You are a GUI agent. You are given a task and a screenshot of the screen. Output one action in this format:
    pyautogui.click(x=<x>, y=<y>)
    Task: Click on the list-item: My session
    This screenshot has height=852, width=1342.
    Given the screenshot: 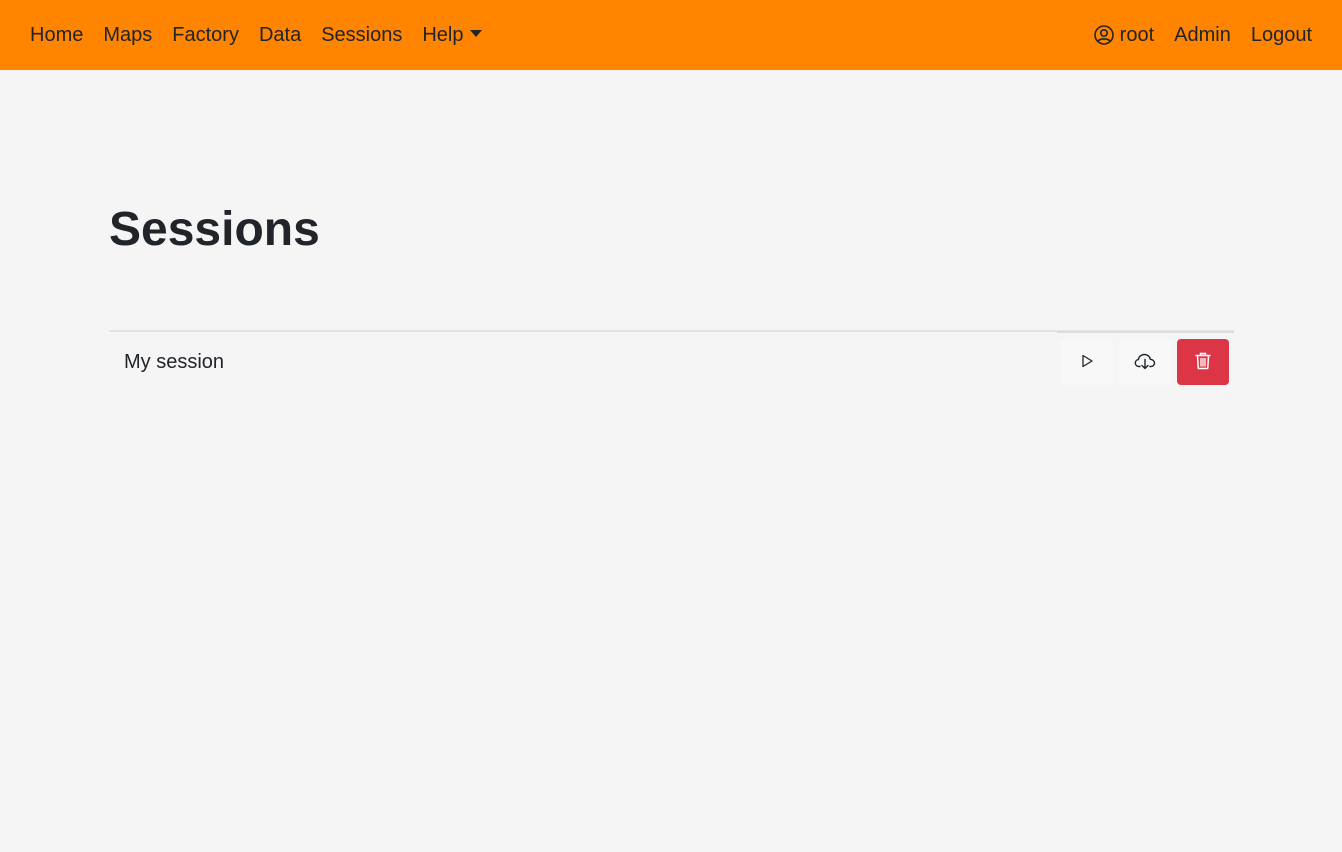 What is the action you would take?
    pyautogui.click(x=671, y=361)
    